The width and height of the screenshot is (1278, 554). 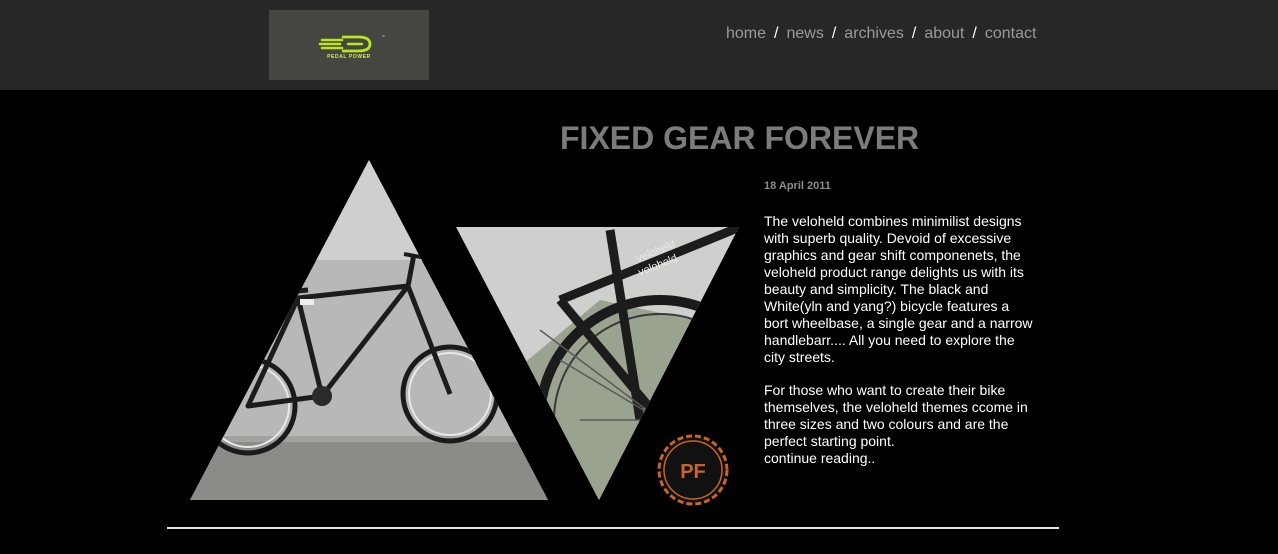 I want to click on nav-news: news, so click(x=804, y=34).